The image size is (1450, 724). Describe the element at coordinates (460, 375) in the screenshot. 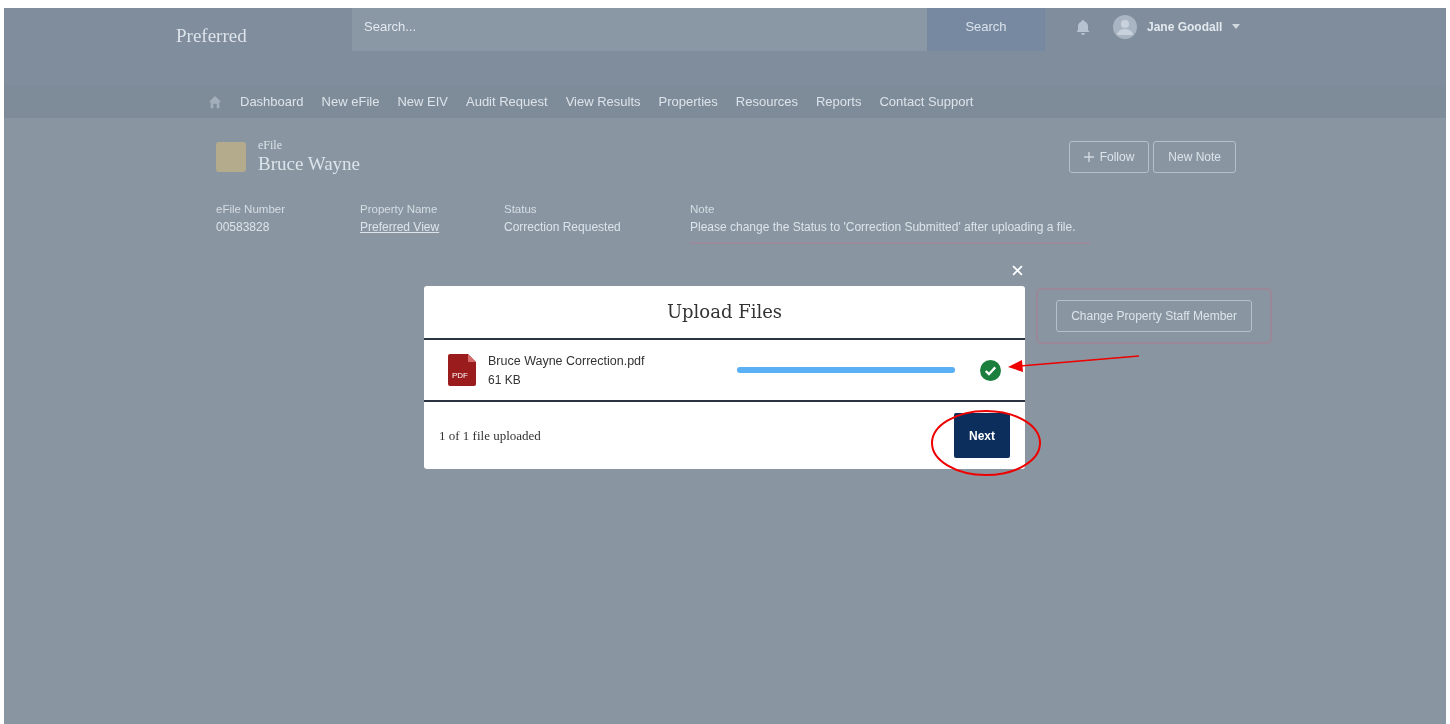

I see `file-type-label: PDF` at that location.